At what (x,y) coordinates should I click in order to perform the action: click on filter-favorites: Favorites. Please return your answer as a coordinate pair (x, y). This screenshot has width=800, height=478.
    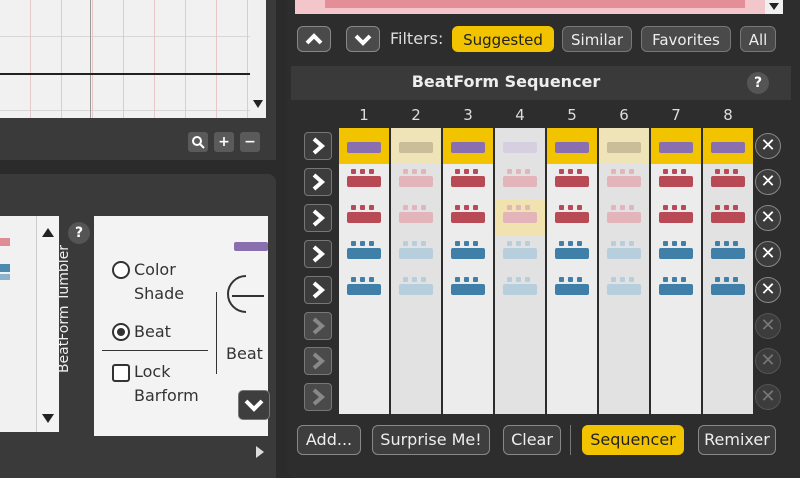
    Looking at the image, I should click on (686, 39).